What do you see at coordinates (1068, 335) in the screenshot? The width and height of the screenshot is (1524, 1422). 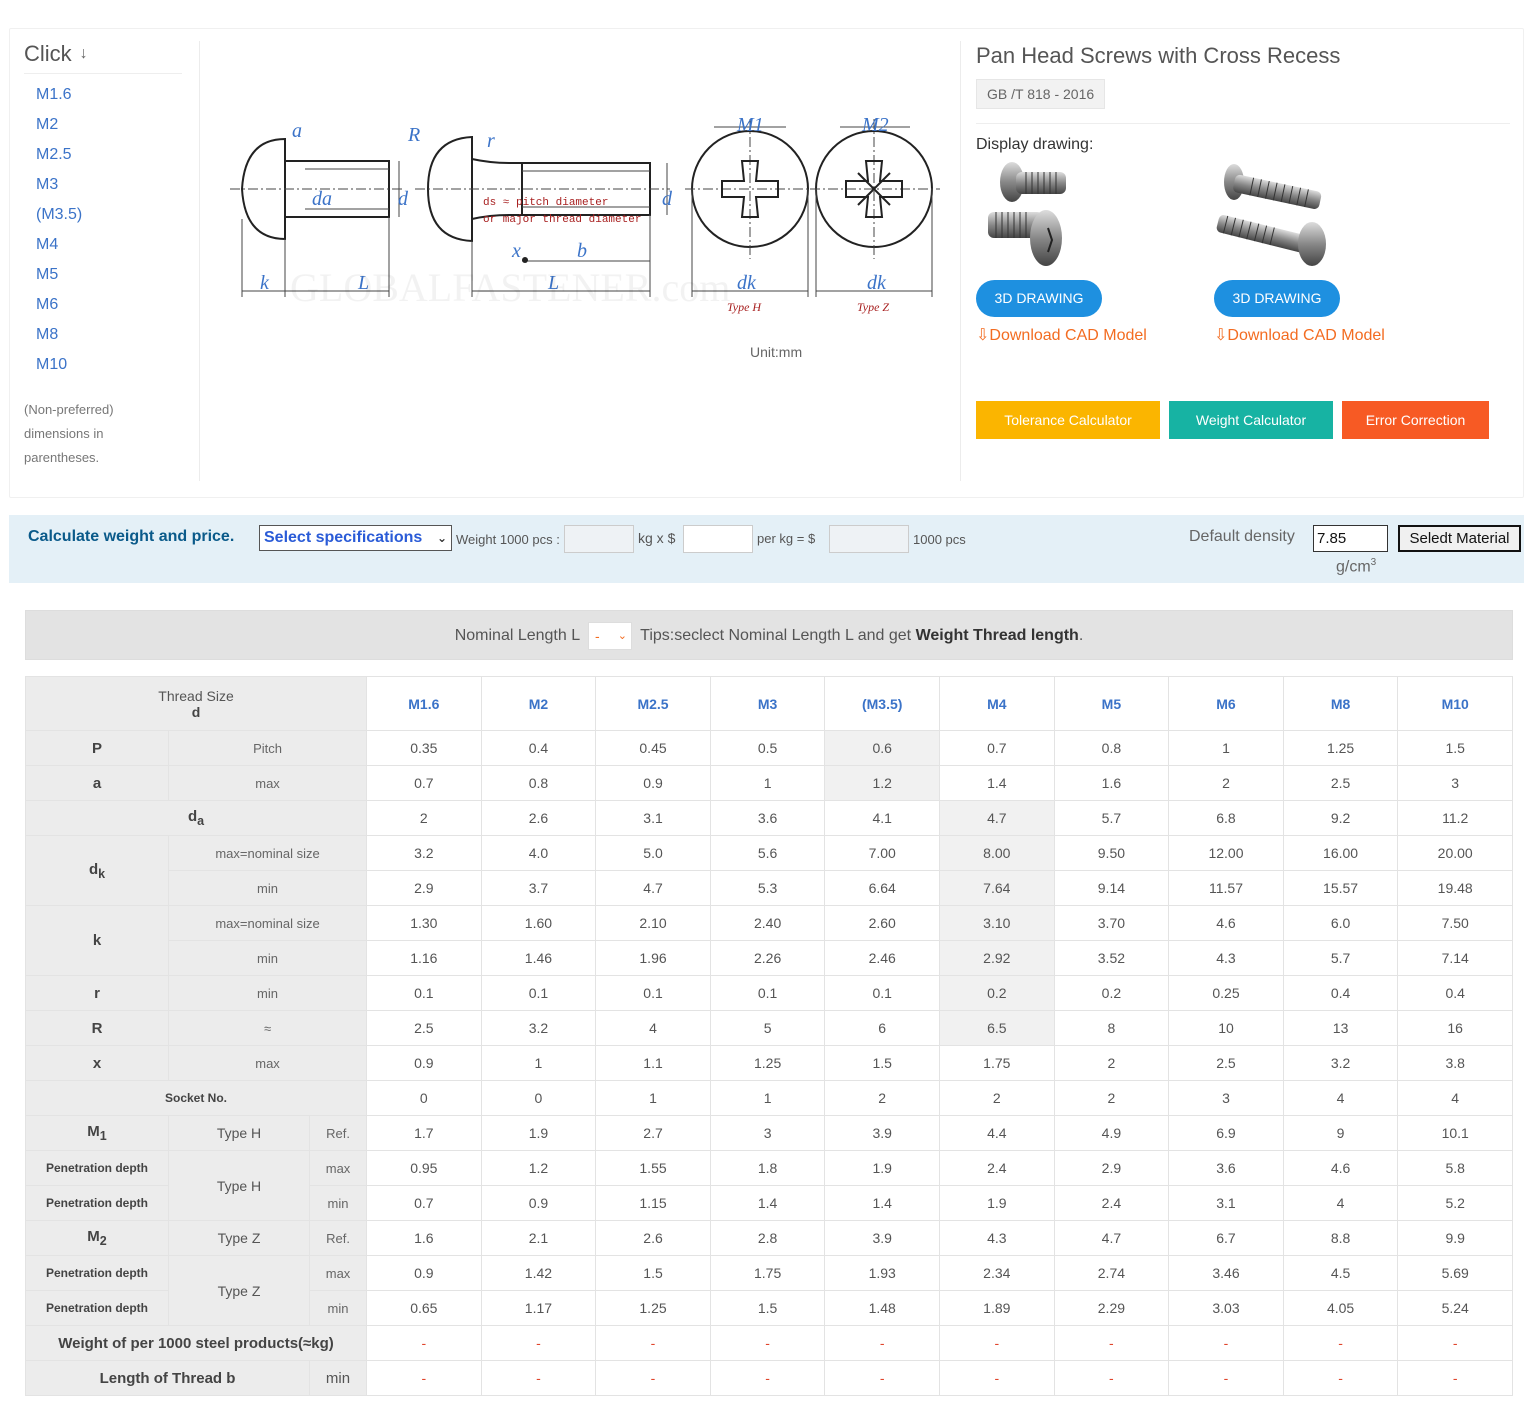 I see `download-cad-text-1: Download CAD Model` at bounding box center [1068, 335].